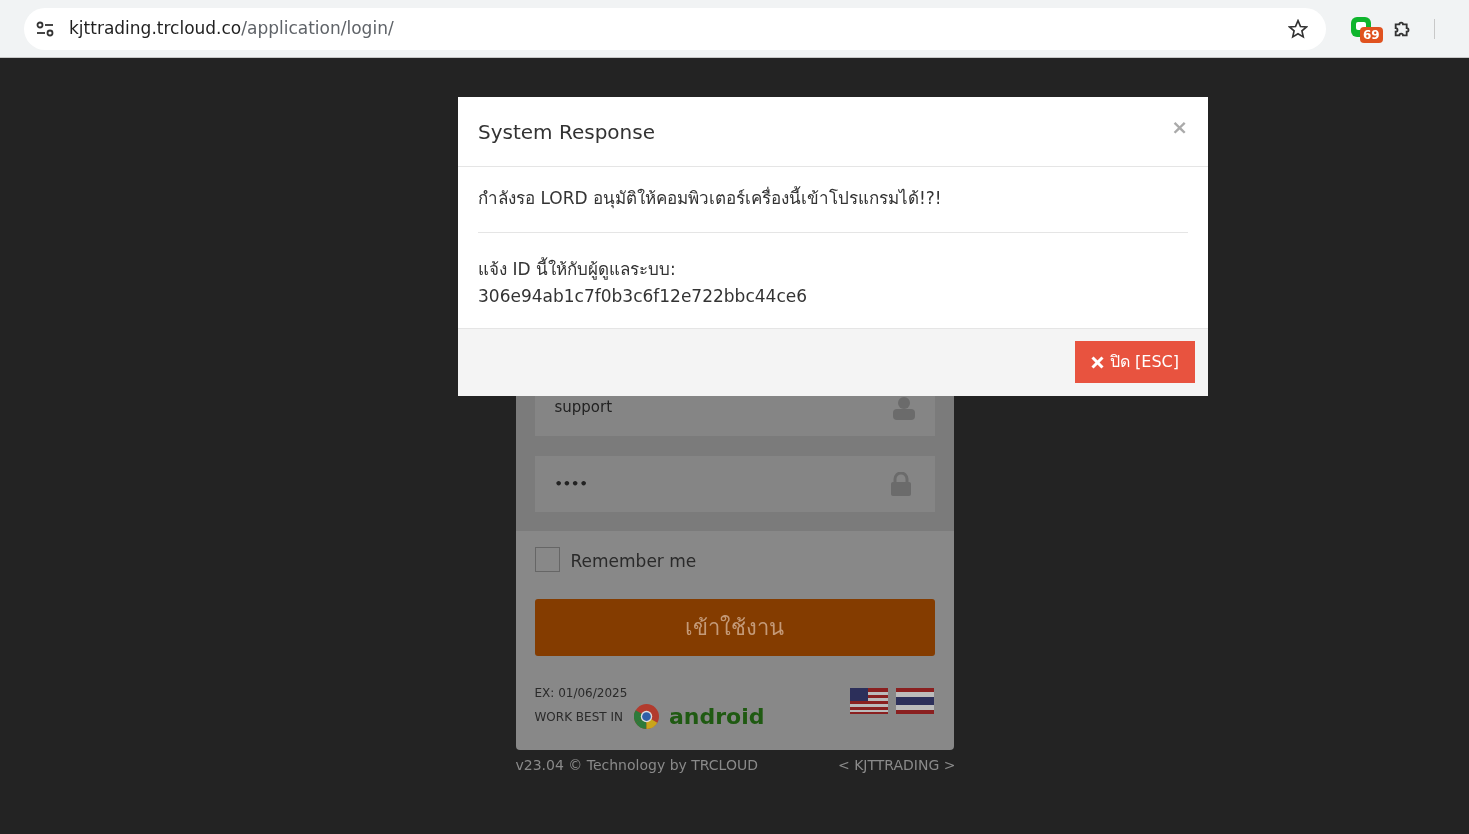 The width and height of the screenshot is (1469, 834). I want to click on site-settings-icon, so click(45, 28).